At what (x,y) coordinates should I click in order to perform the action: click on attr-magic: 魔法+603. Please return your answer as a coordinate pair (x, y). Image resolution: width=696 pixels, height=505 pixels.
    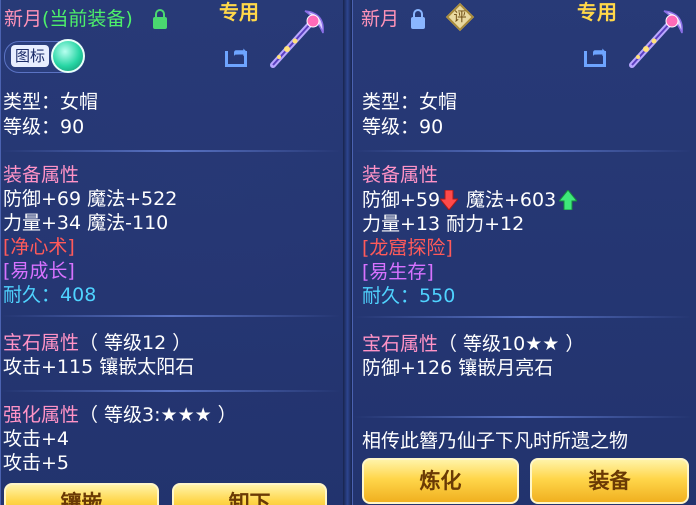
    Looking at the image, I should click on (511, 200).